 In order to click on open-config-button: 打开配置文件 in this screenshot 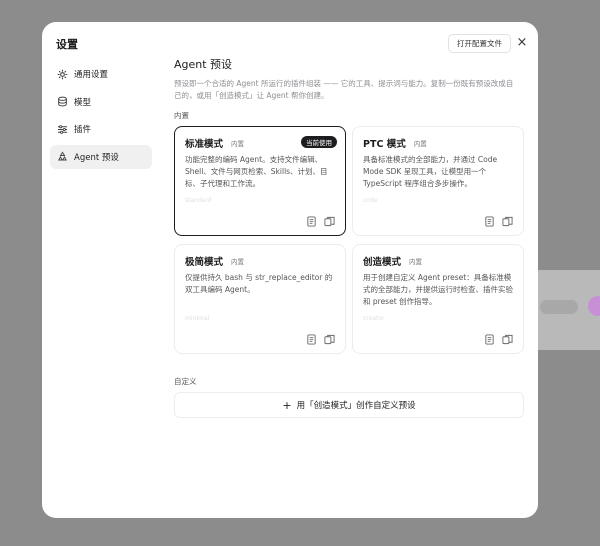, I will do `click(479, 43)`.